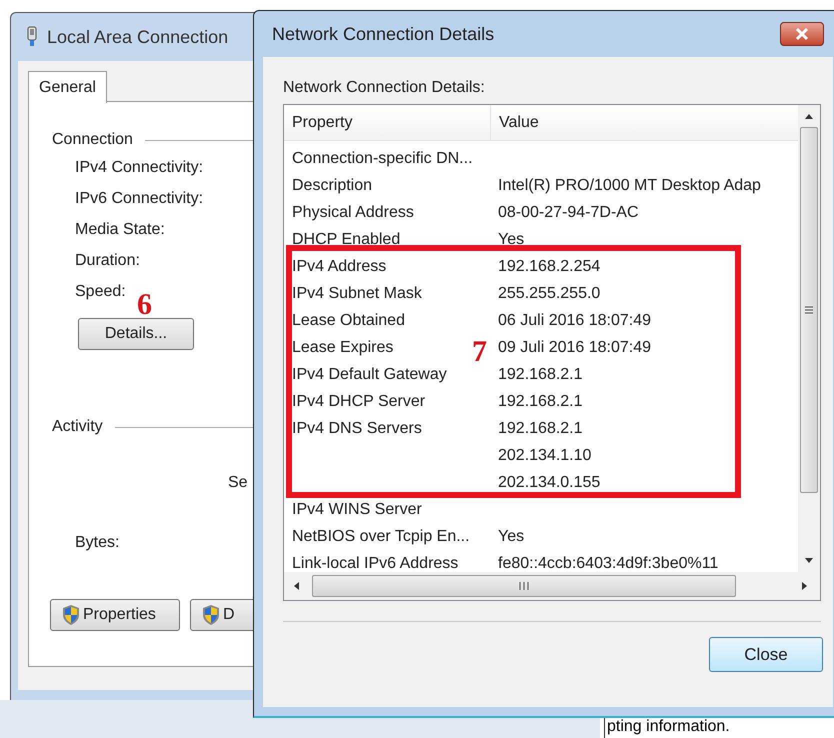 This screenshot has width=834, height=738. What do you see at coordinates (357, 510) in the screenshot?
I see `property-cell-text: IPv4 WINS Server` at bounding box center [357, 510].